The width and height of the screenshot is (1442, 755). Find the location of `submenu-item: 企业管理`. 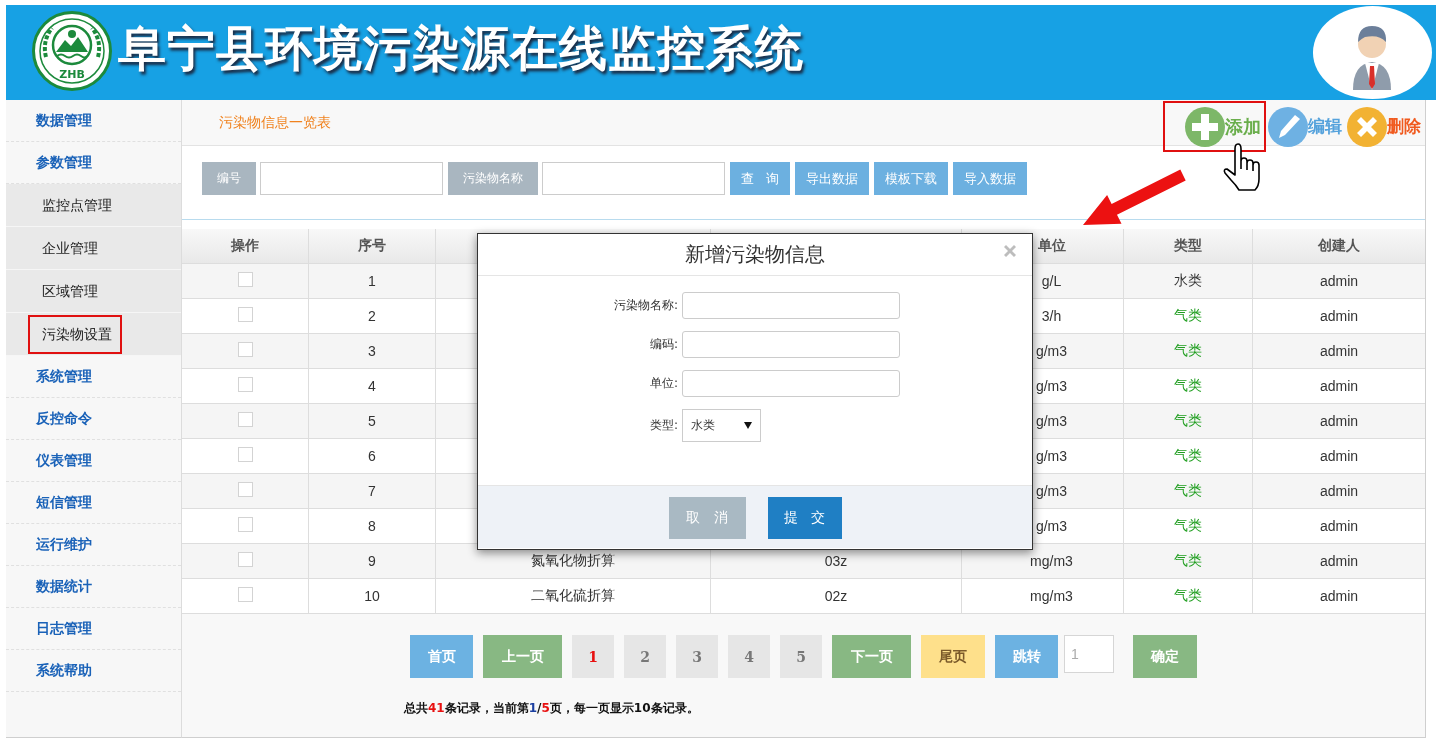

submenu-item: 企业管理 is located at coordinates (93, 248).